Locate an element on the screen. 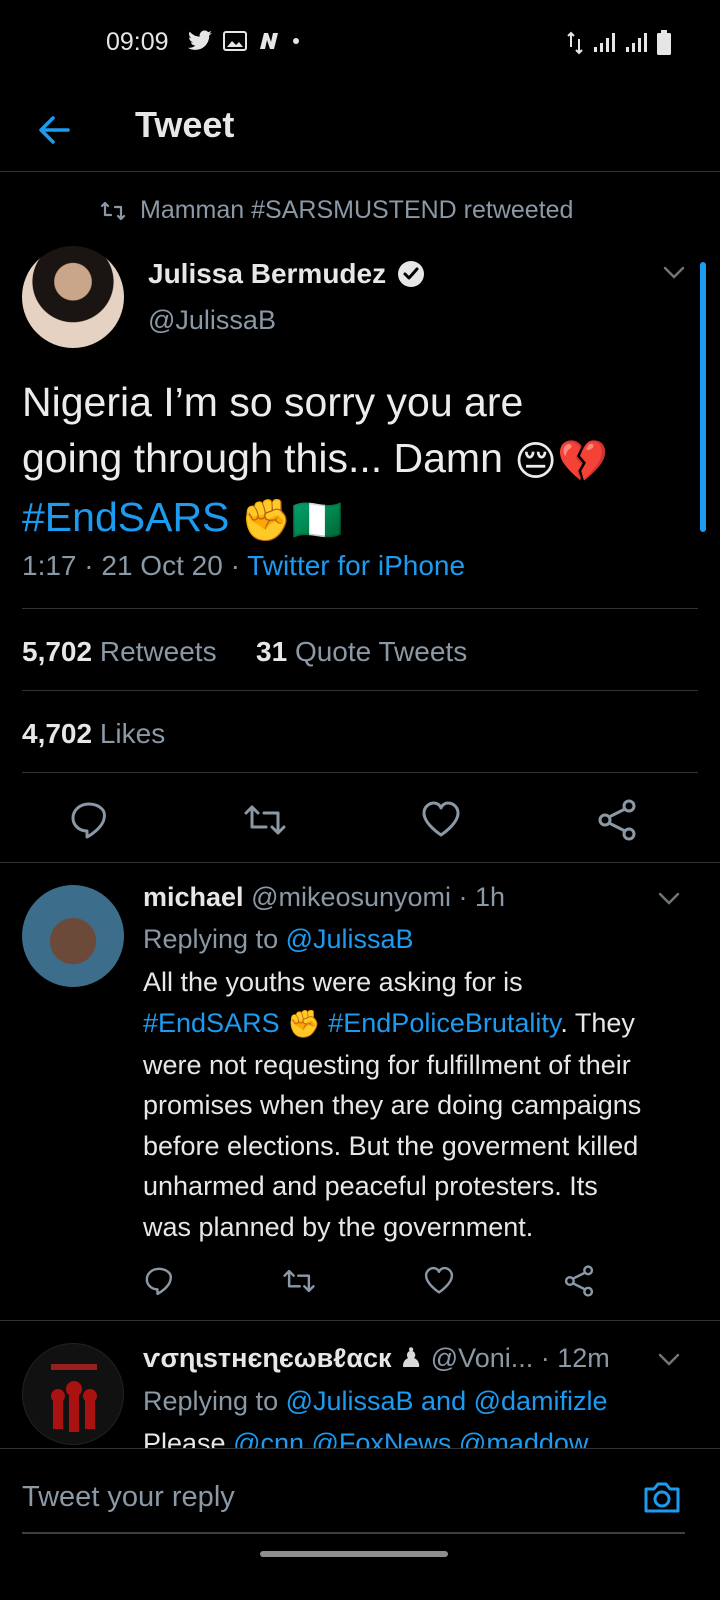 This screenshot has height=1600, width=720. replying-to-link: @JulissaB and @damifizle is located at coordinates (447, 1401).